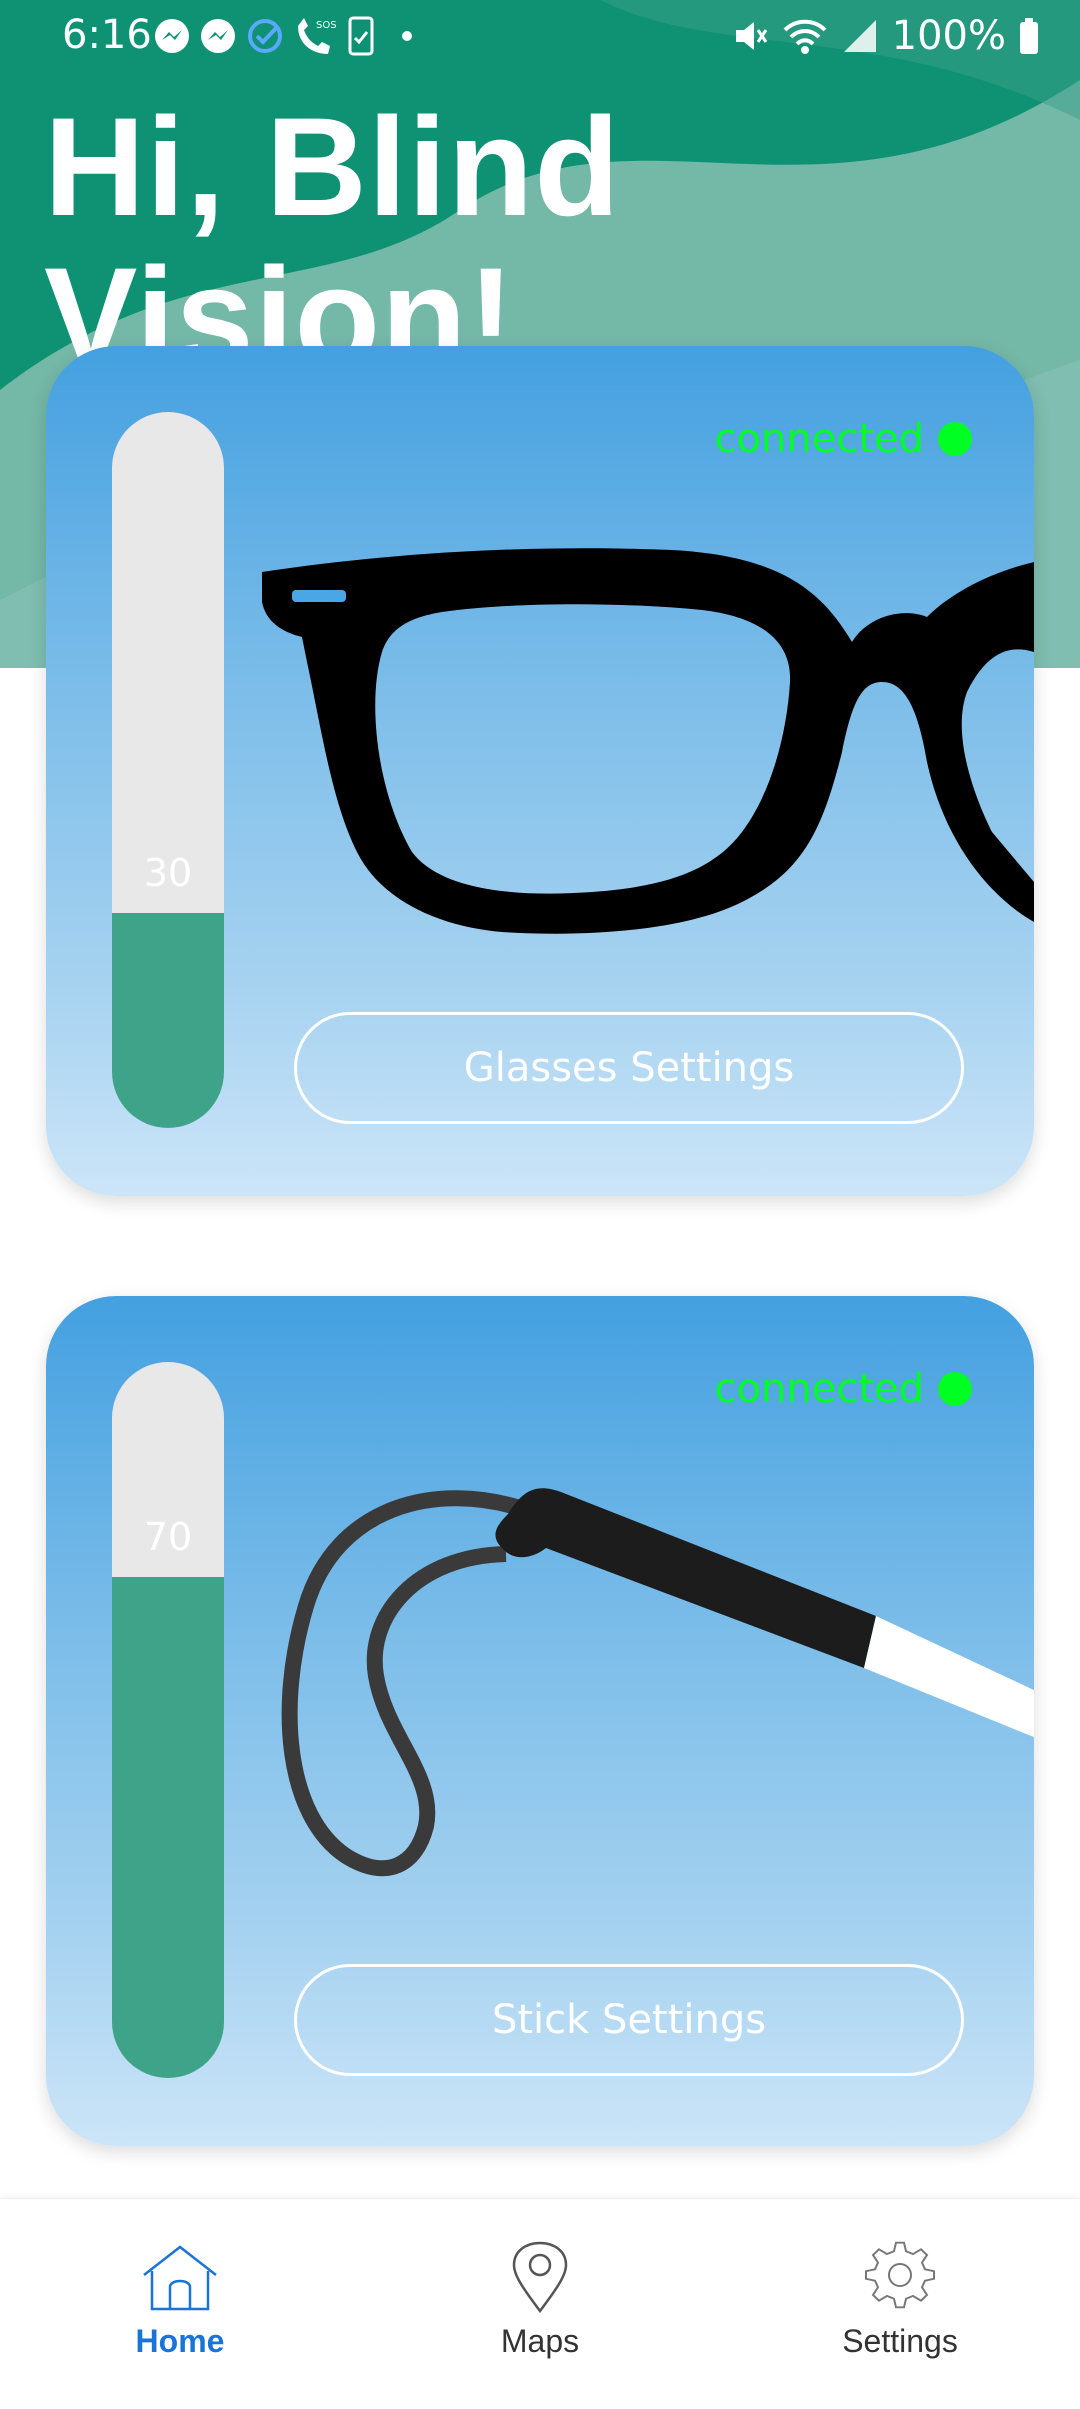 This screenshot has height=2409, width=1080. I want to click on system-status: 100%, so click(885, 36).